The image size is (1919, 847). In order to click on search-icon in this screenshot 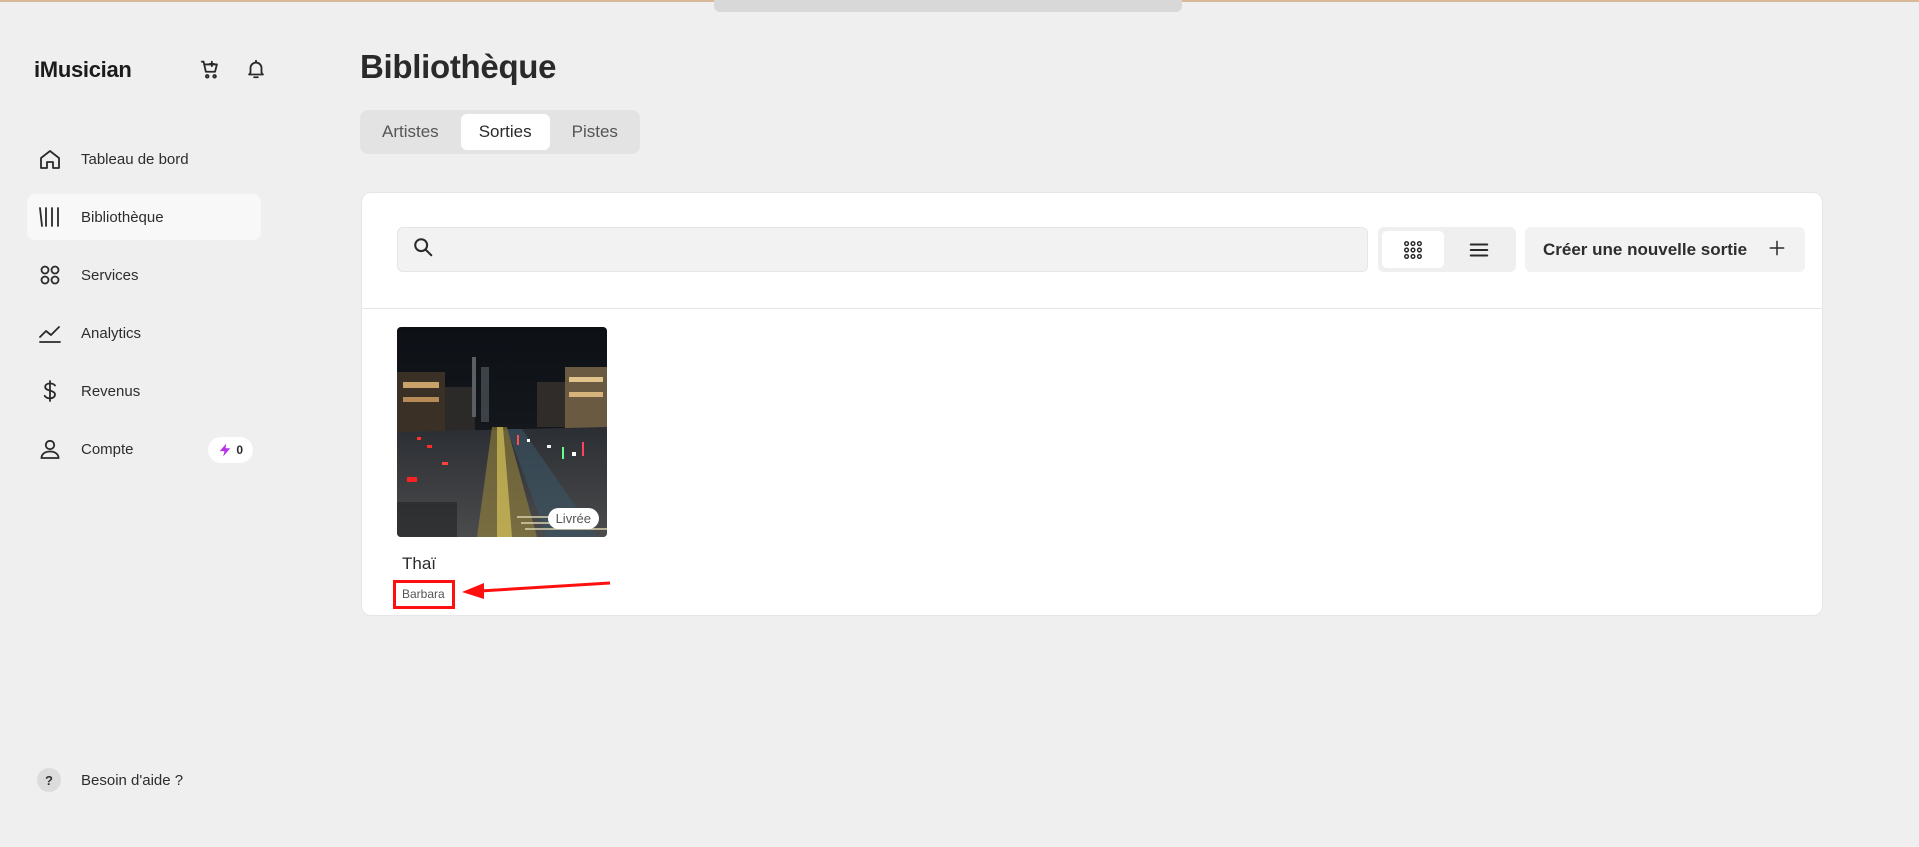, I will do `click(423, 249)`.